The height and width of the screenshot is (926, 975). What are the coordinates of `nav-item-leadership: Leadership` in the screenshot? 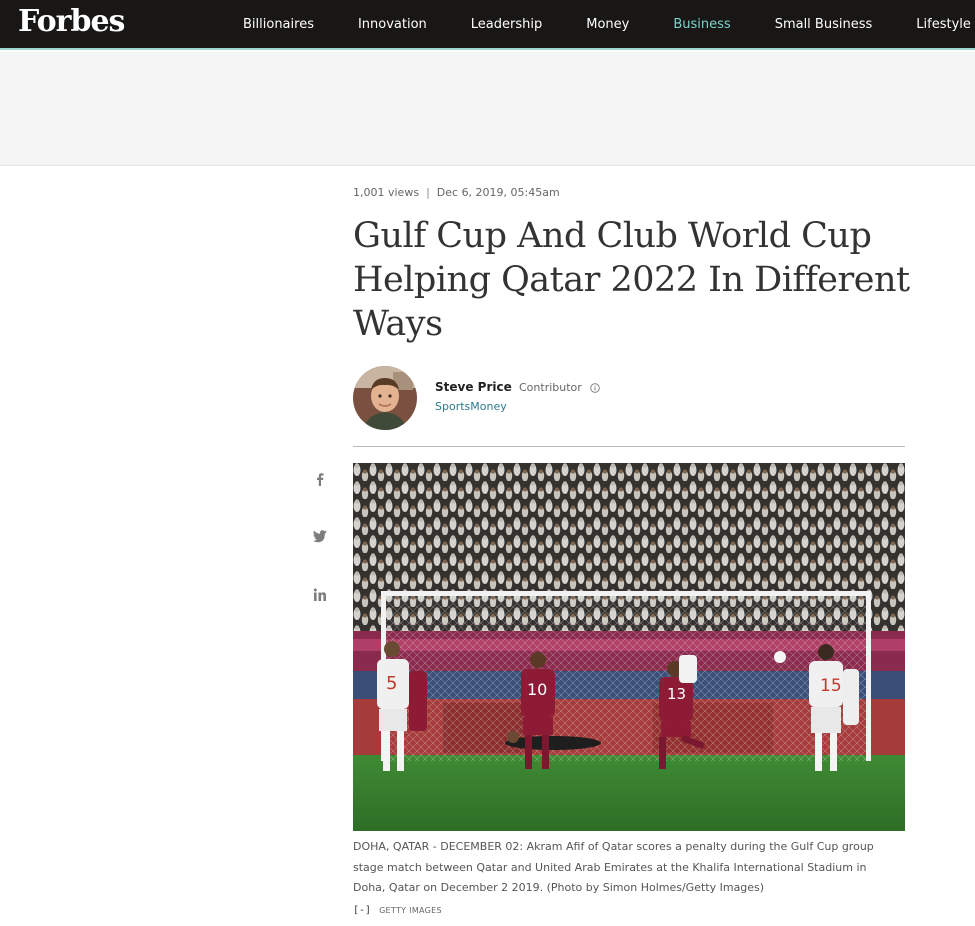 It's located at (506, 24).